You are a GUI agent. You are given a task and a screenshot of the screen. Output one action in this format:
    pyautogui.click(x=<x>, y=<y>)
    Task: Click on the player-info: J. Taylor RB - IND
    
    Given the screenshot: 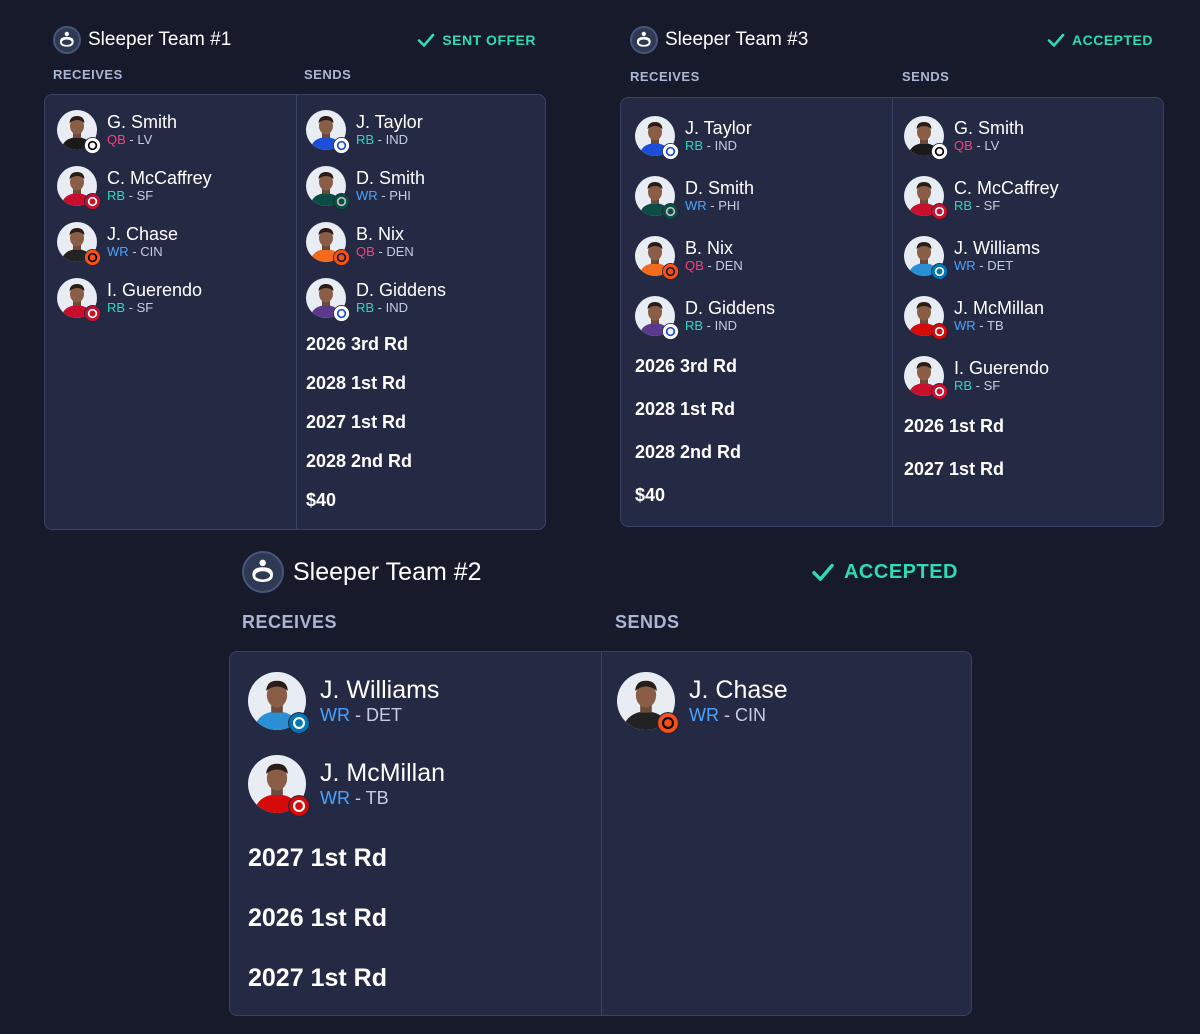 What is the action you would take?
    pyautogui.click(x=718, y=136)
    